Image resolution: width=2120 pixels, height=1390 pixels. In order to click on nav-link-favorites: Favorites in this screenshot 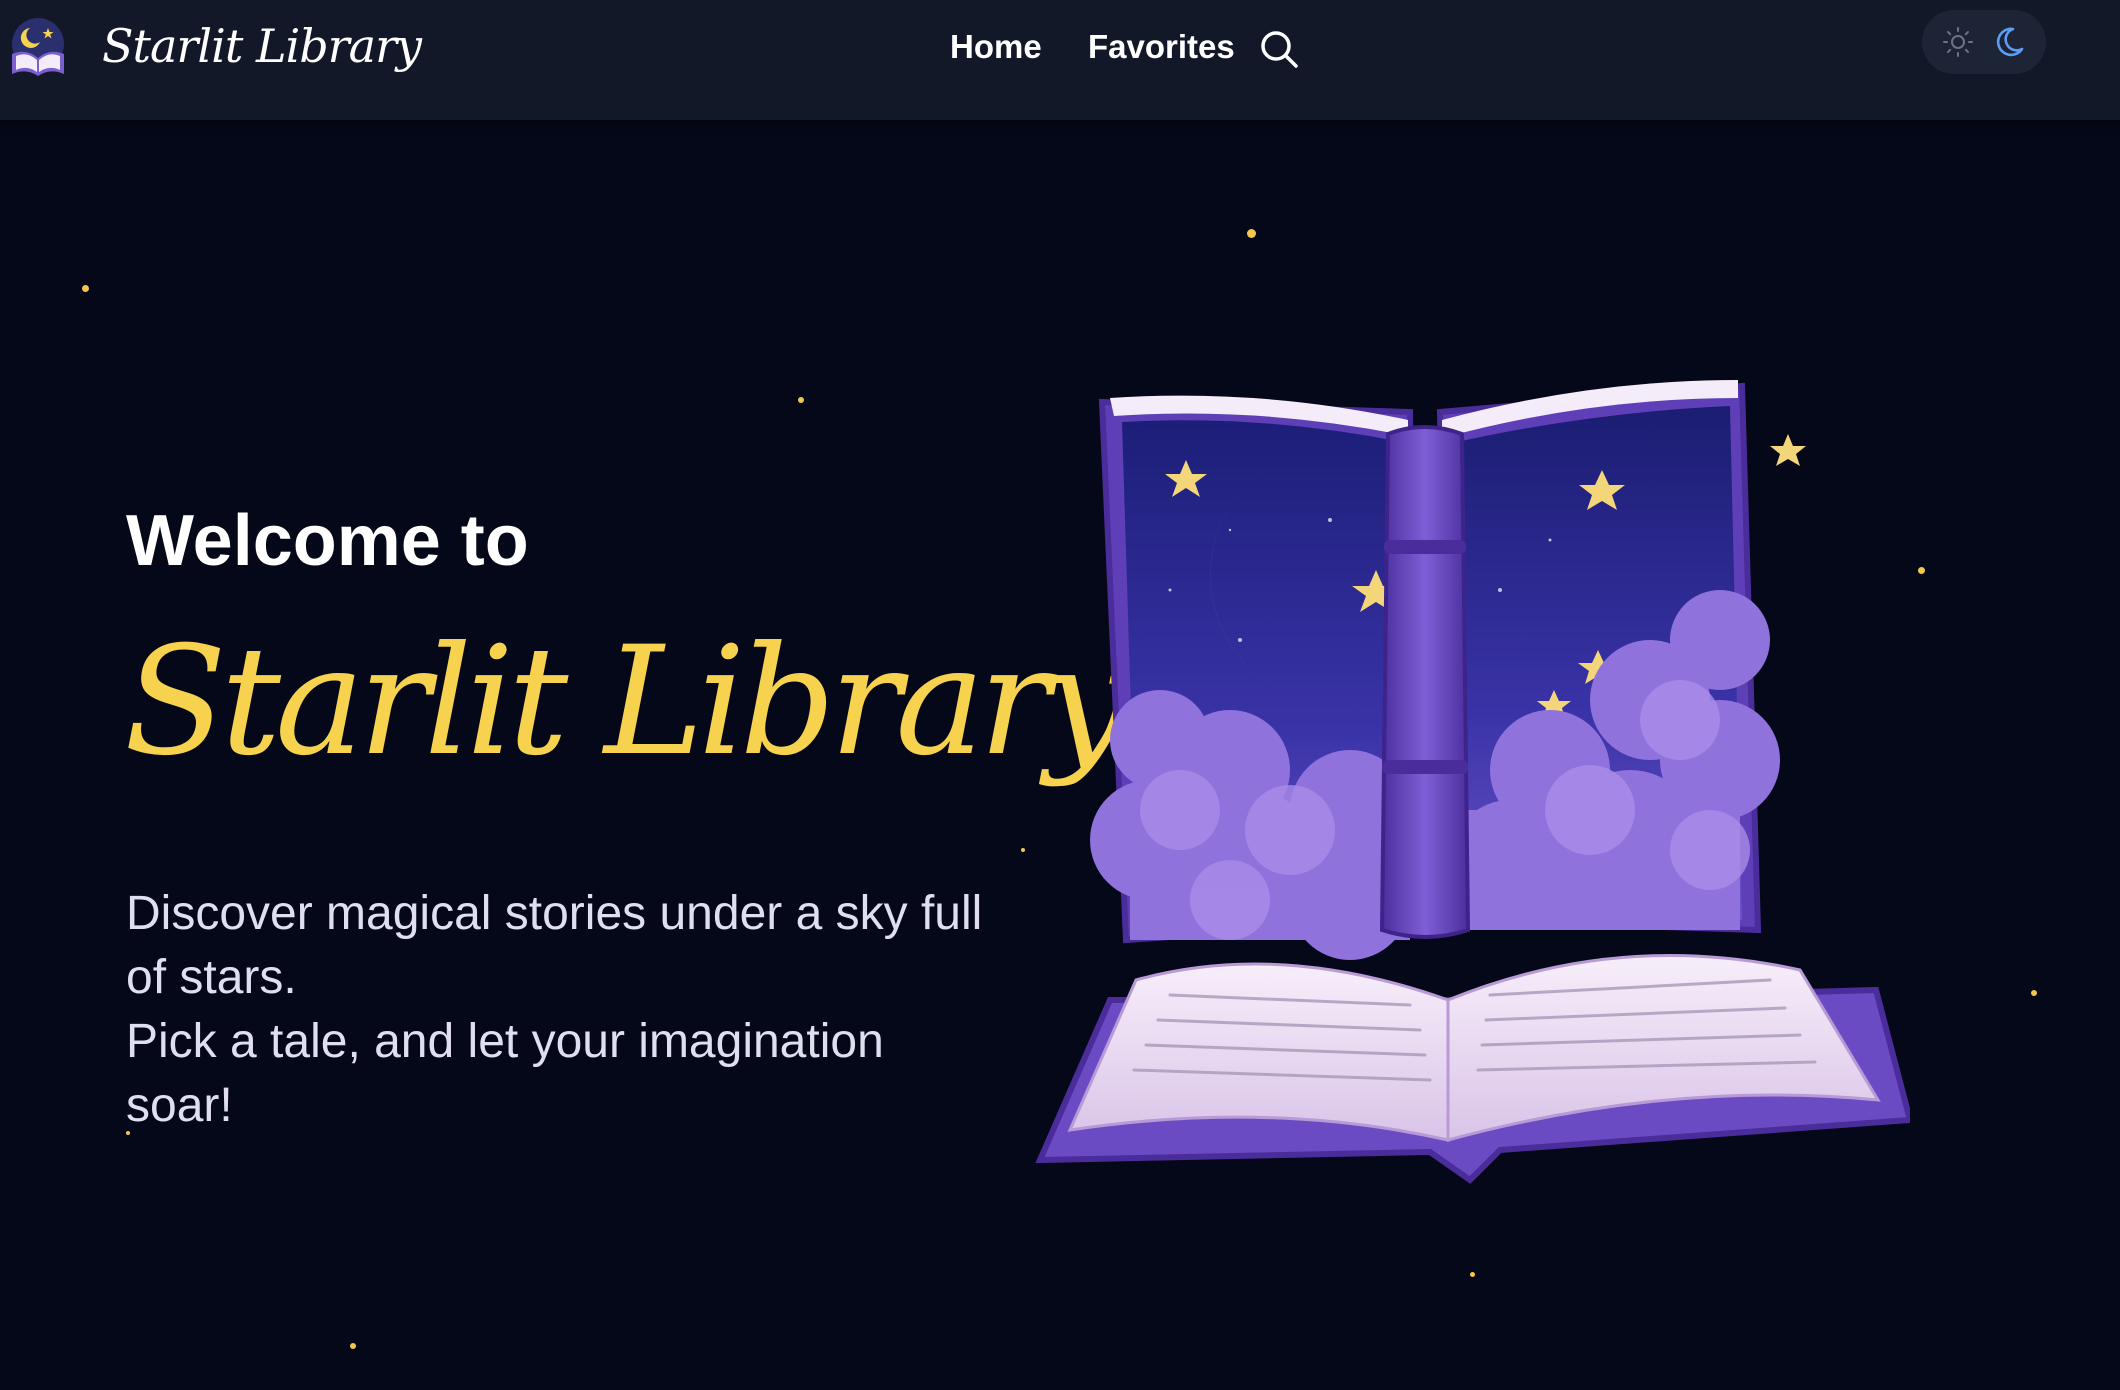, I will do `click(1161, 47)`.